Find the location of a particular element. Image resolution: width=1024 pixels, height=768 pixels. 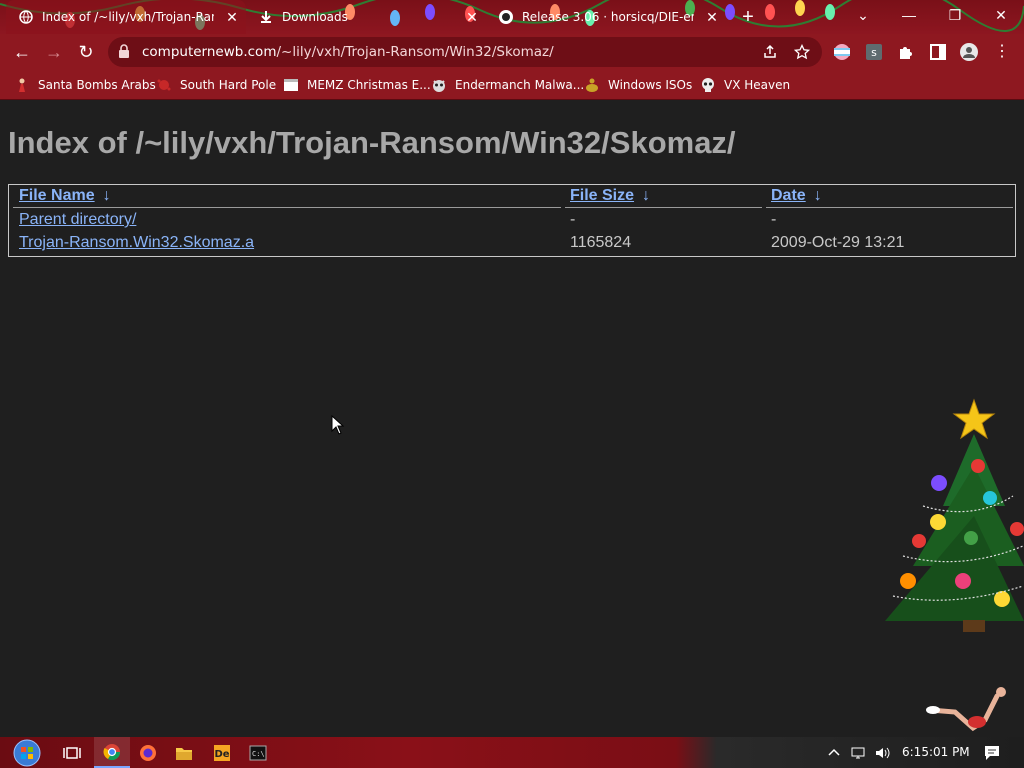

start-button is located at coordinates (27, 752).